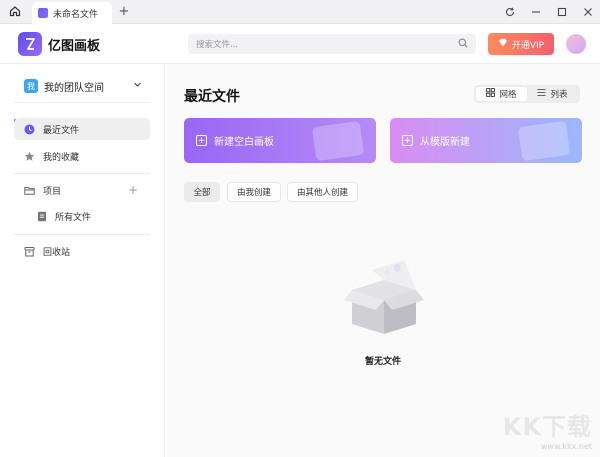 Image resolution: width=600 pixels, height=457 pixels. Describe the element at coordinates (503, 44) in the screenshot. I see `diamond-icon` at that location.